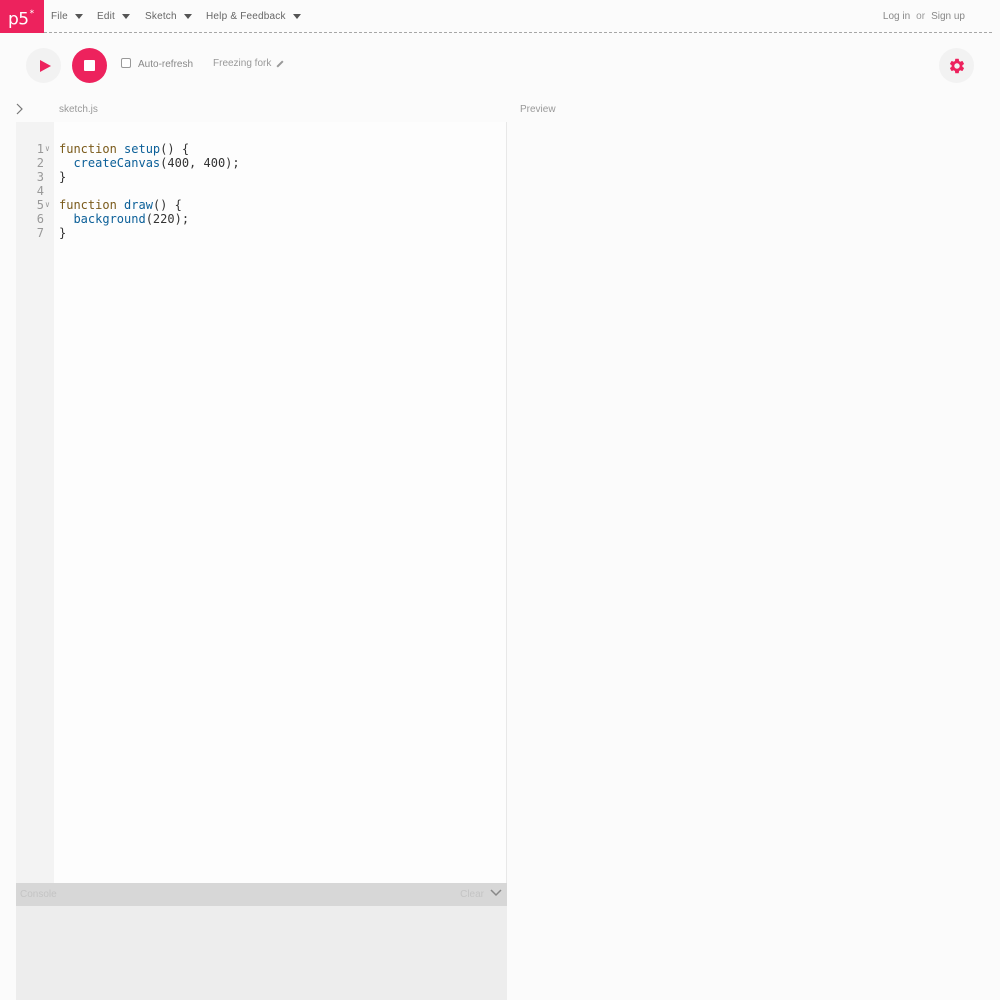  Describe the element at coordinates (32, 14) in the screenshot. I see `logo-asterisk: *` at that location.